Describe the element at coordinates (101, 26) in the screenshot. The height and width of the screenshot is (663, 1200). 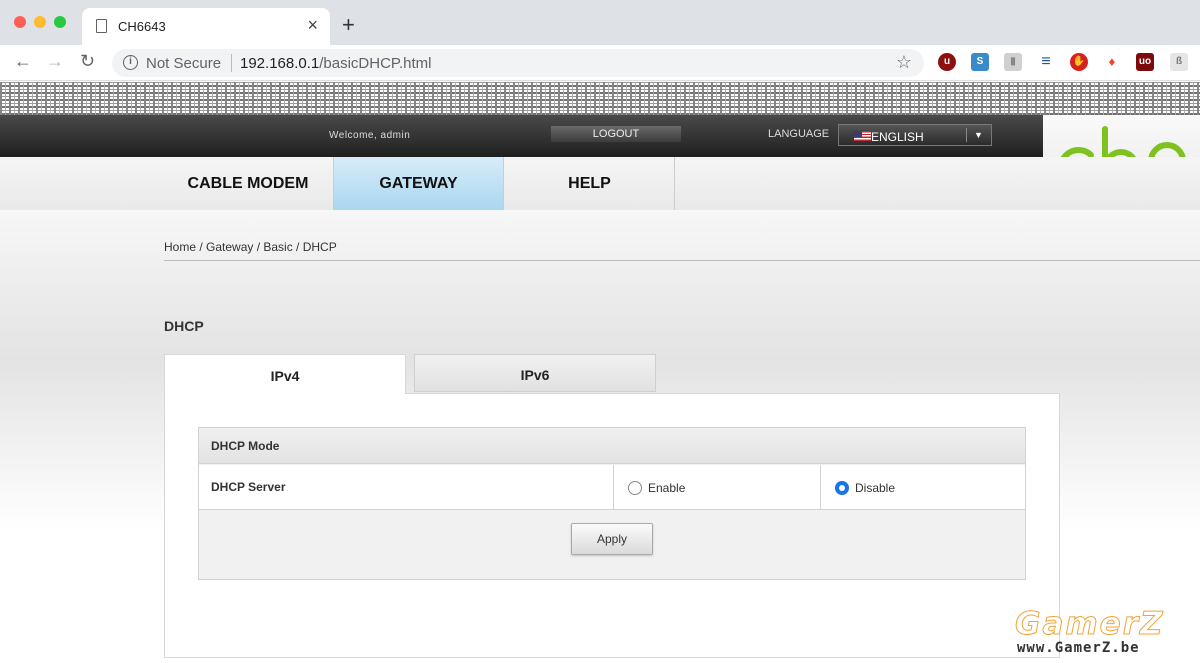
I see `document-icon` at that location.